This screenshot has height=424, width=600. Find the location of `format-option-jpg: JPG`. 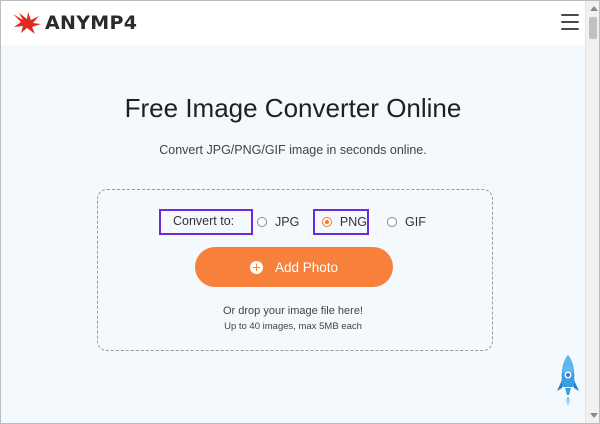

format-option-jpg: JPG is located at coordinates (278, 222).